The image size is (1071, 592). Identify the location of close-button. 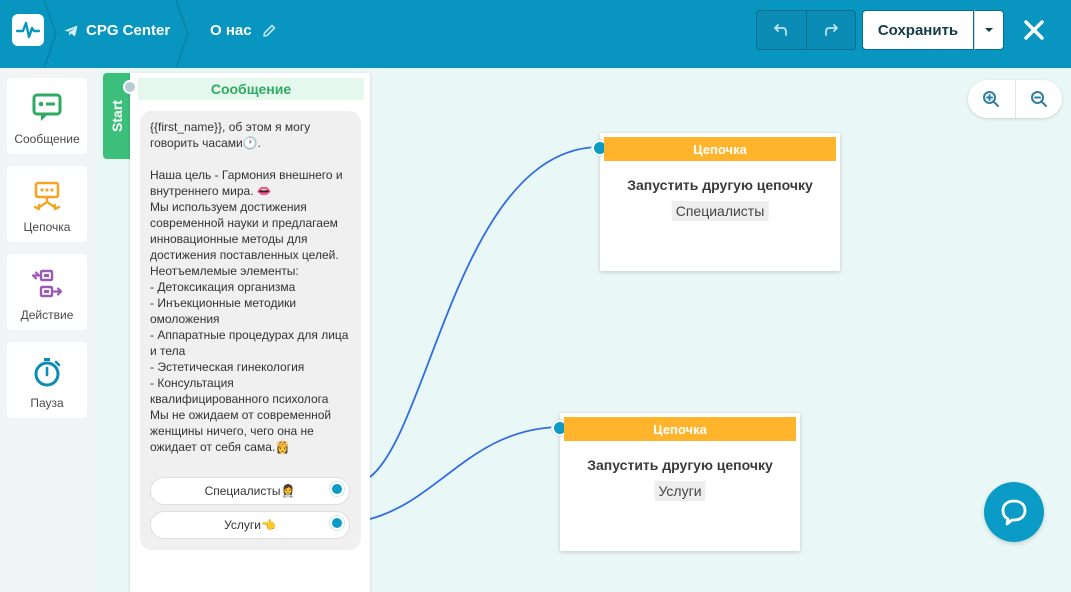
(1034, 30).